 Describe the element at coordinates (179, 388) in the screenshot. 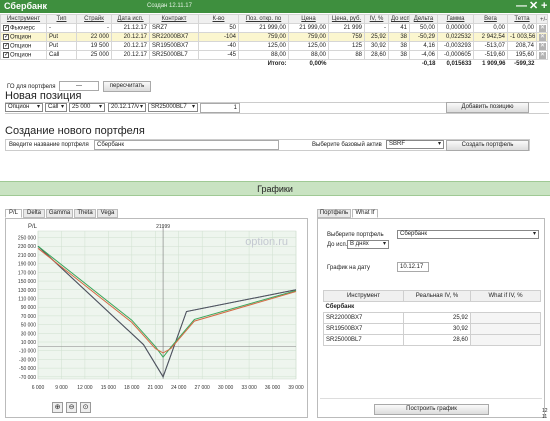

I see `x-tick-label: 24 000` at that location.